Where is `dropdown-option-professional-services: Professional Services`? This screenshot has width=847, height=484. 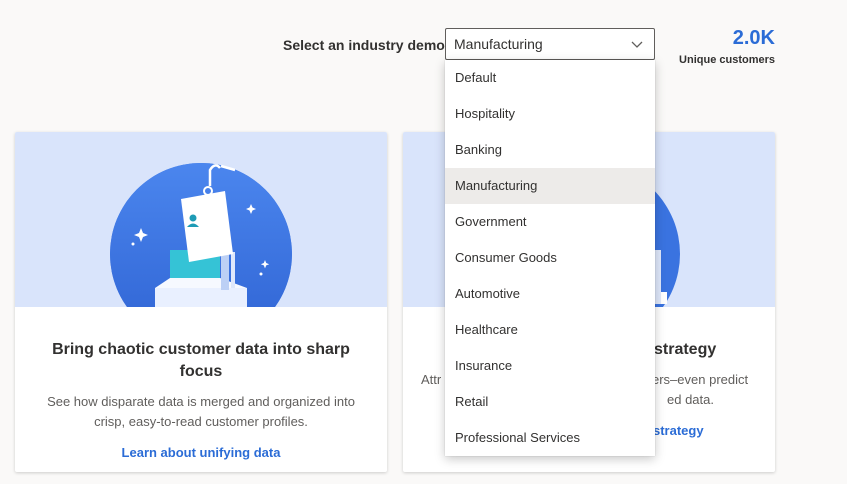 dropdown-option-professional-services: Professional Services is located at coordinates (550, 438).